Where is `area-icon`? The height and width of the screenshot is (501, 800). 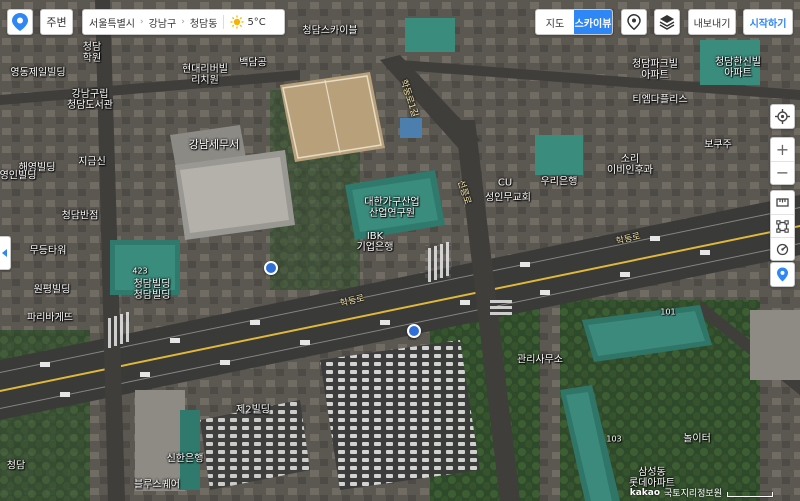
area-icon is located at coordinates (782, 226).